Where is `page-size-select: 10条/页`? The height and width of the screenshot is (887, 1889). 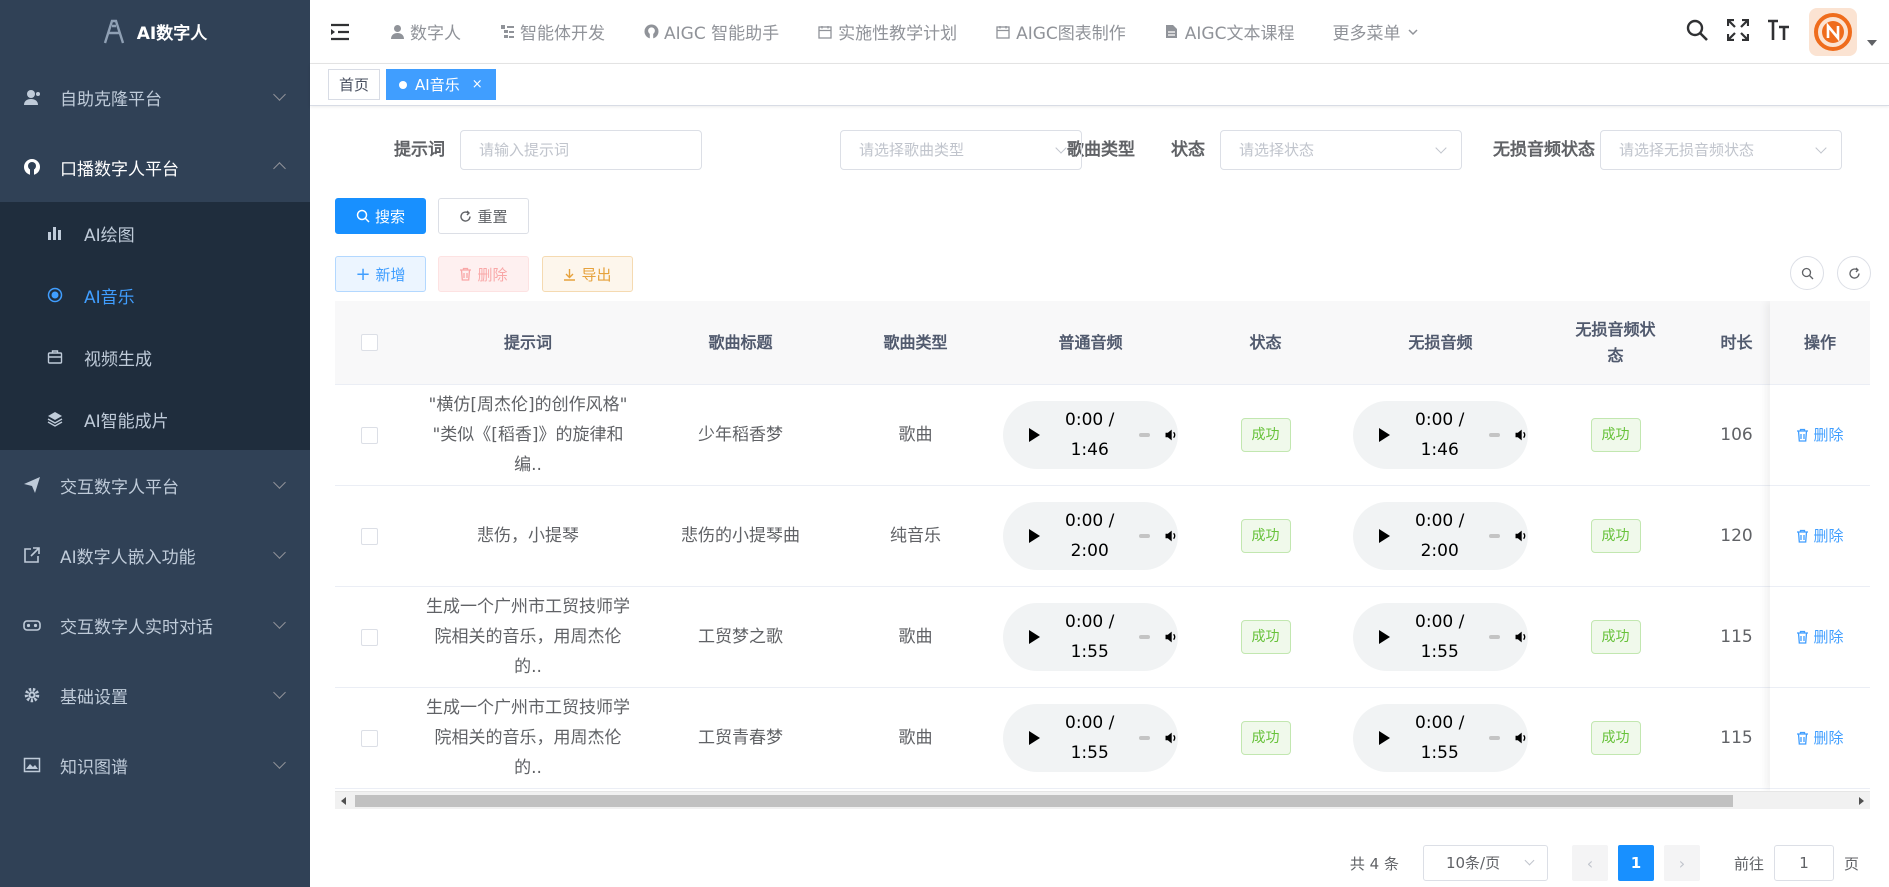
page-size-select: 10条/页 is located at coordinates (1485, 863).